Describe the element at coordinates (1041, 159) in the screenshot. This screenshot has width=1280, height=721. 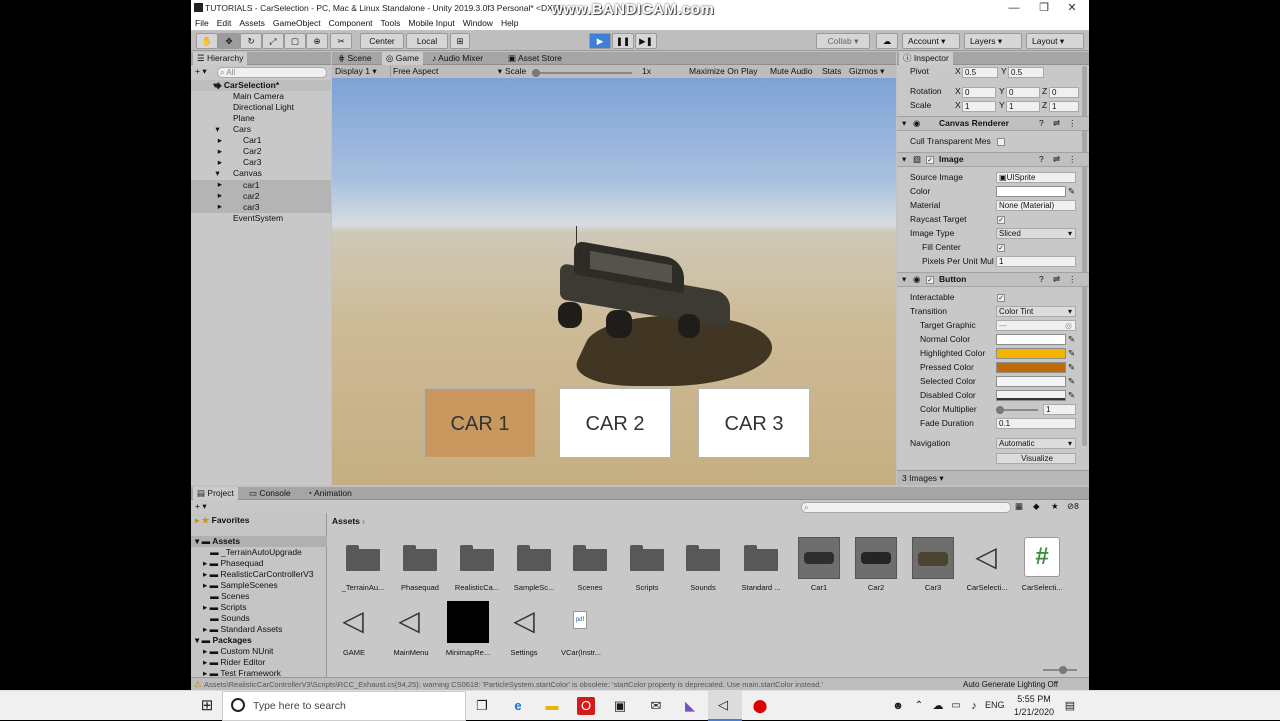
I see `help-icon: ?` at that location.